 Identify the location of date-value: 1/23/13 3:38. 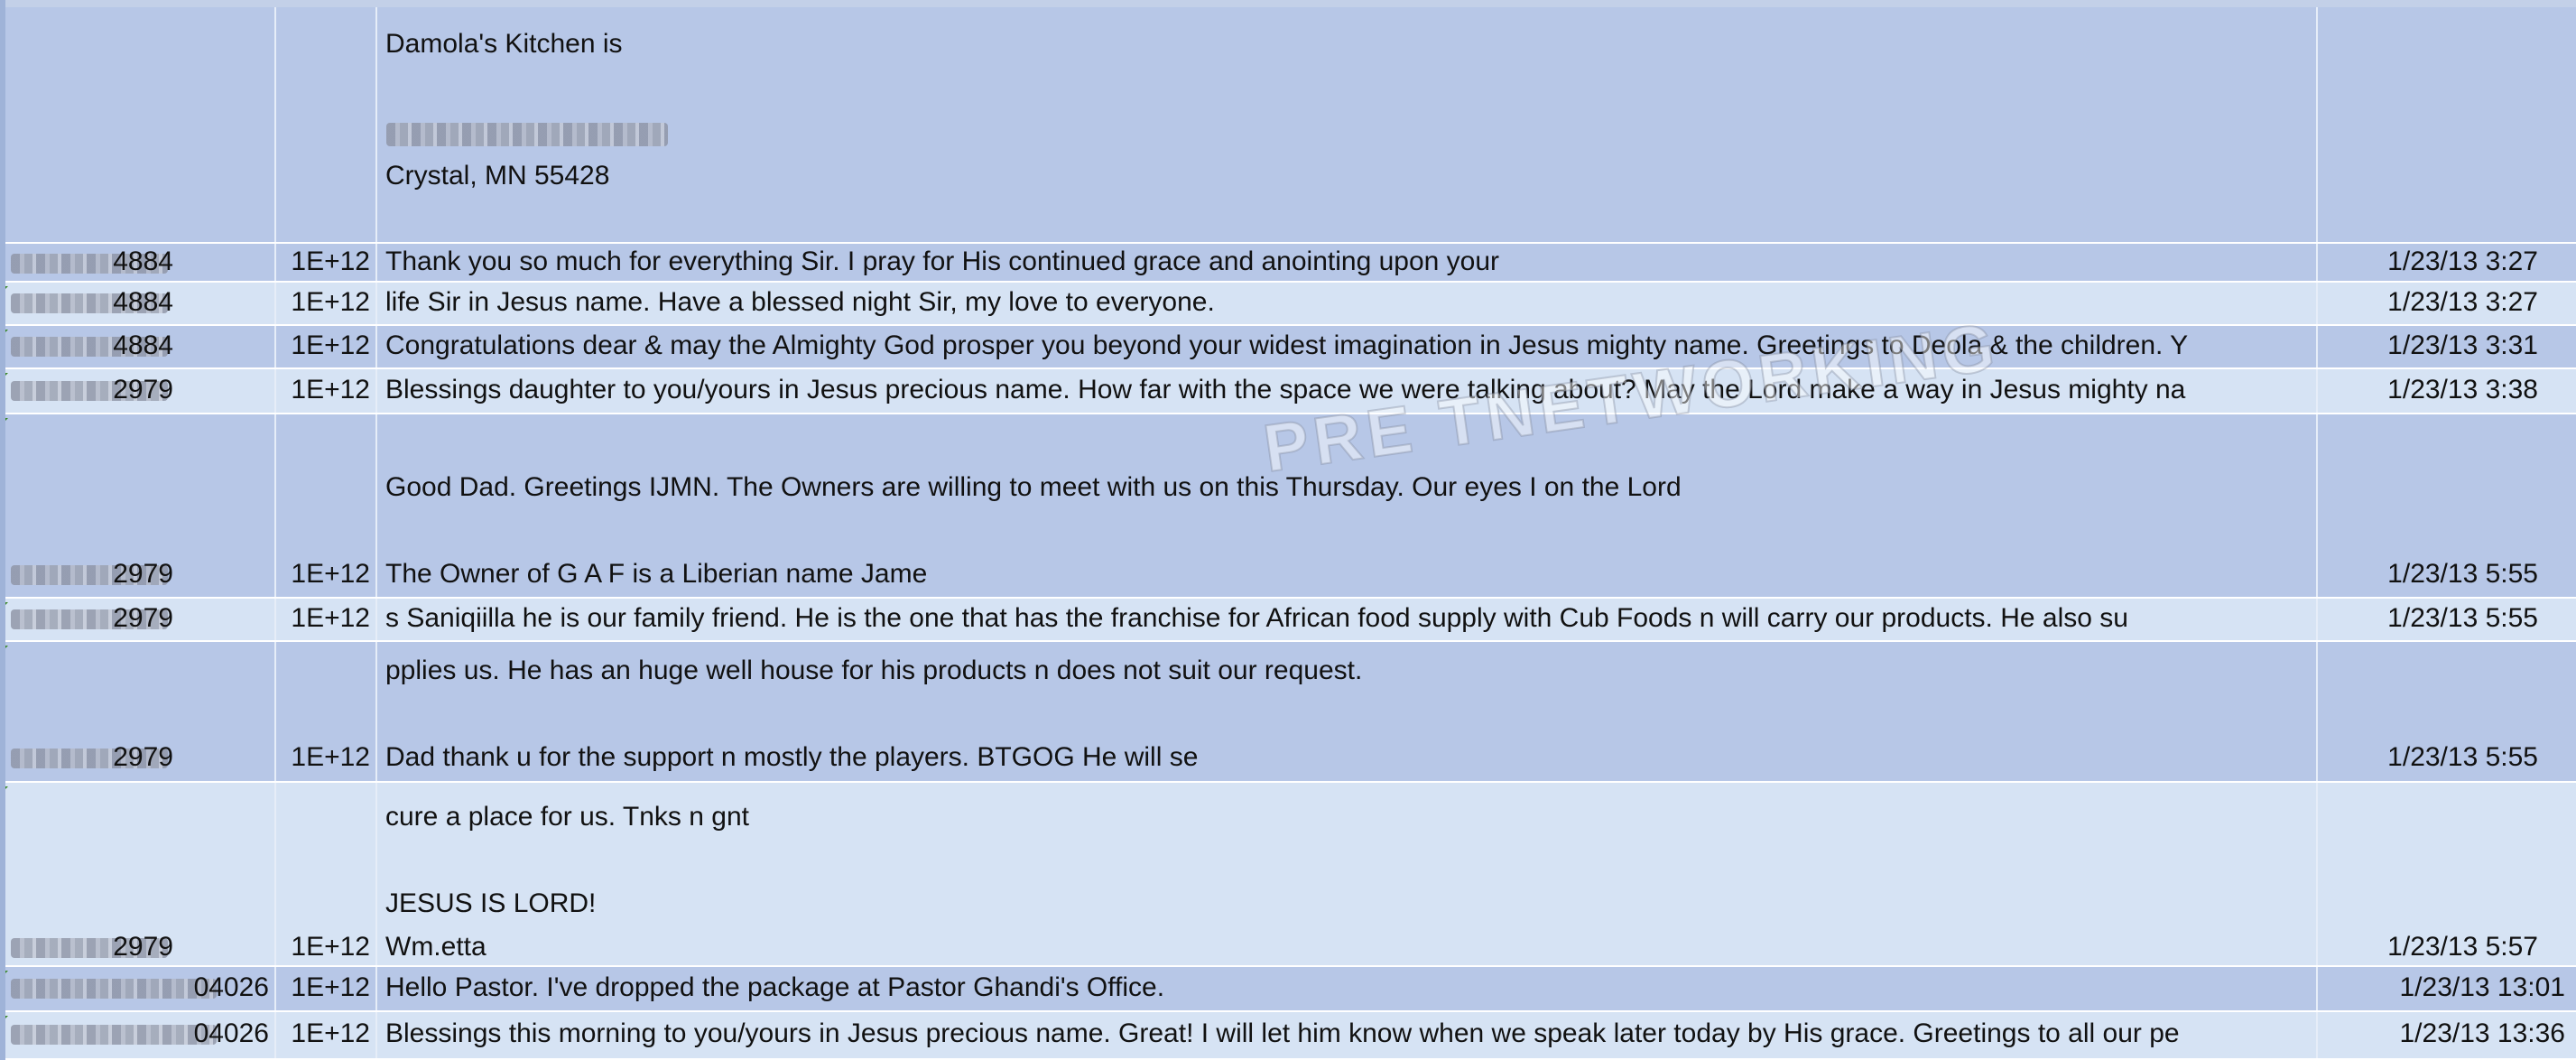
(2463, 389).